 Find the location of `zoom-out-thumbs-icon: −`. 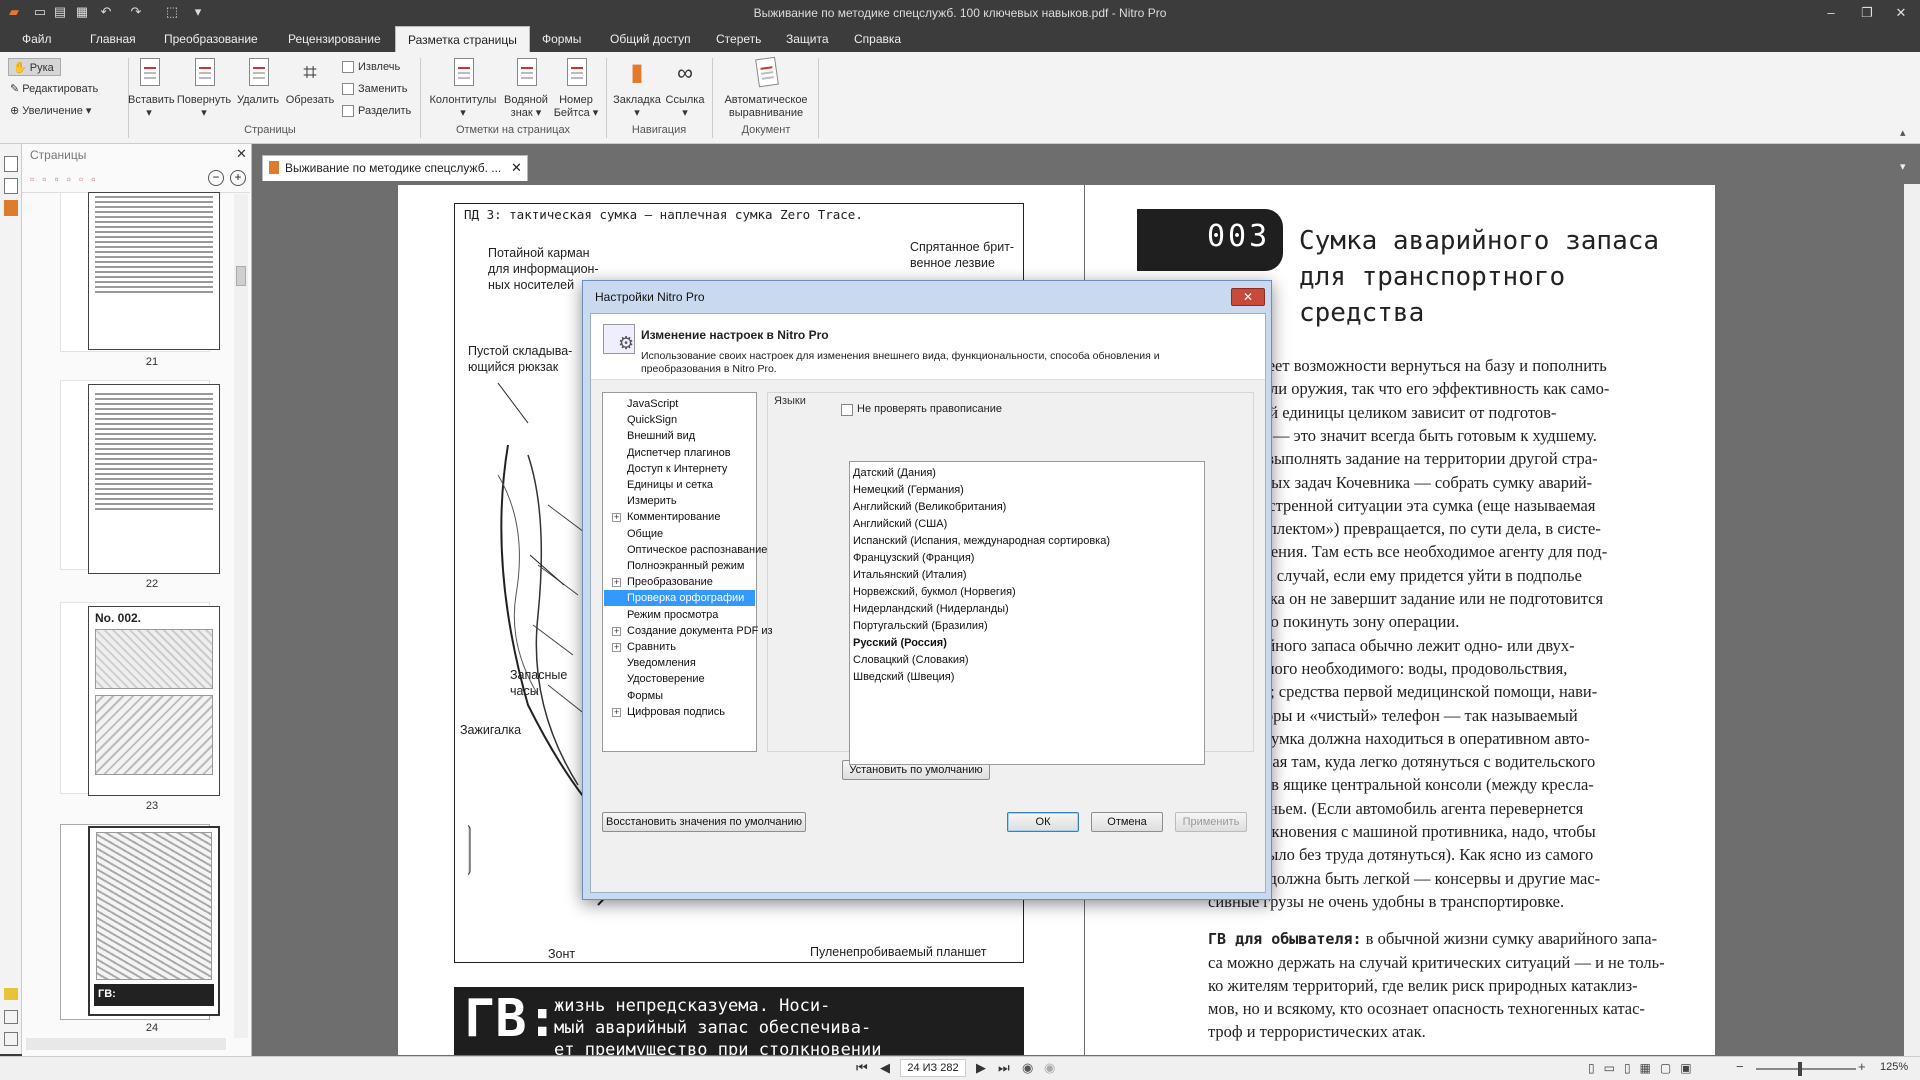

zoom-out-thumbs-icon: − is located at coordinates (216, 178).